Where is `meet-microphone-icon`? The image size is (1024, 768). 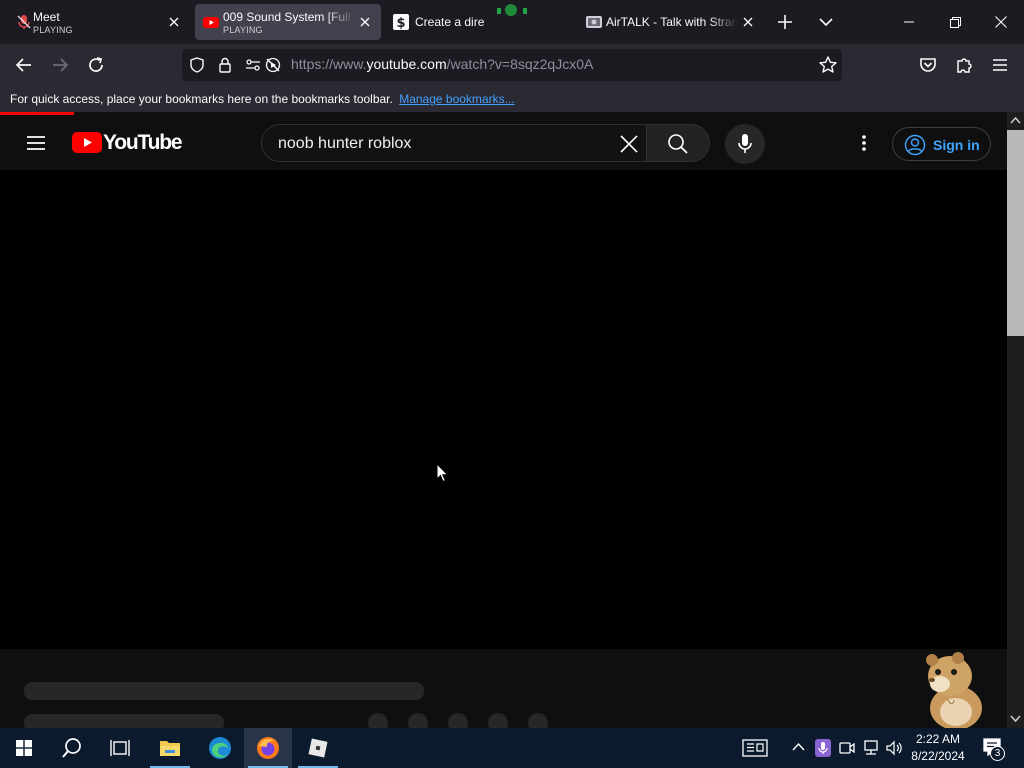
meet-microphone-icon is located at coordinates (24, 22).